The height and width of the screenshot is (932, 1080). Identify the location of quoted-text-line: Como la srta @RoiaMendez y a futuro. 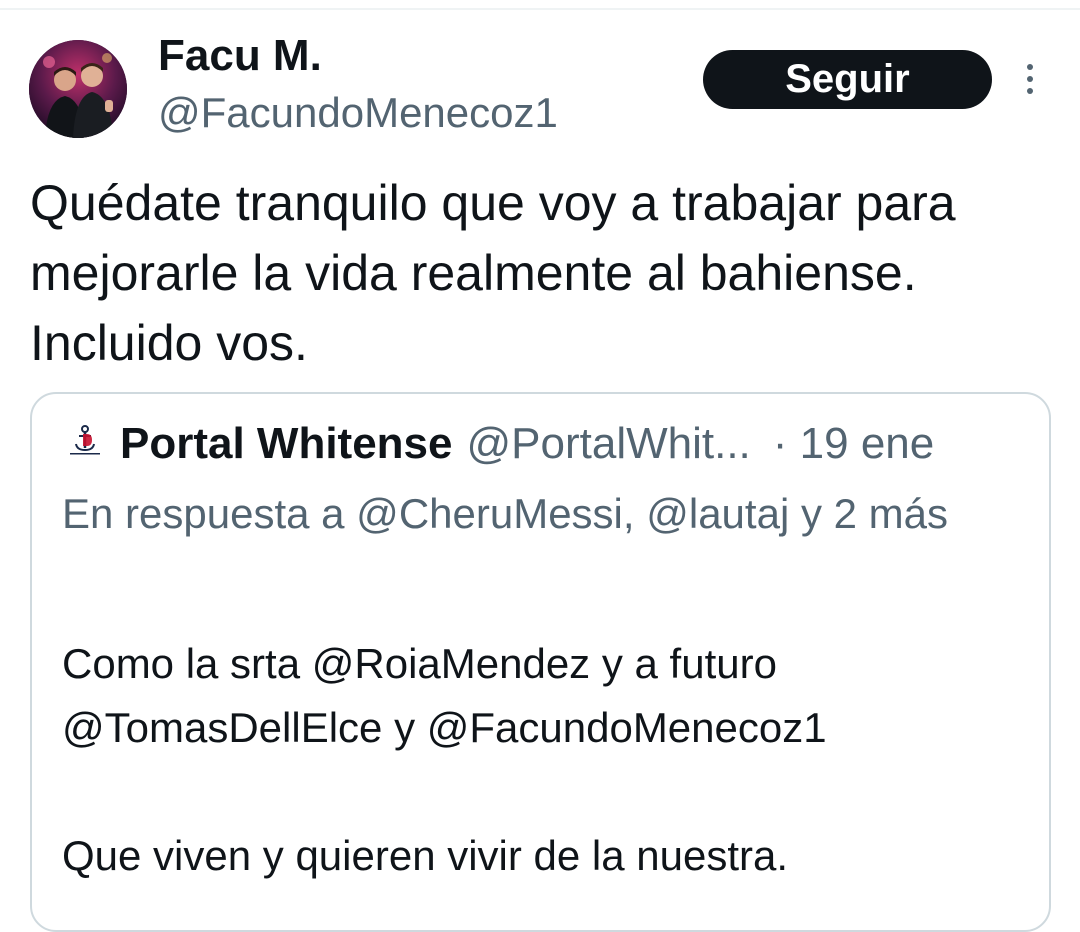
(419, 663).